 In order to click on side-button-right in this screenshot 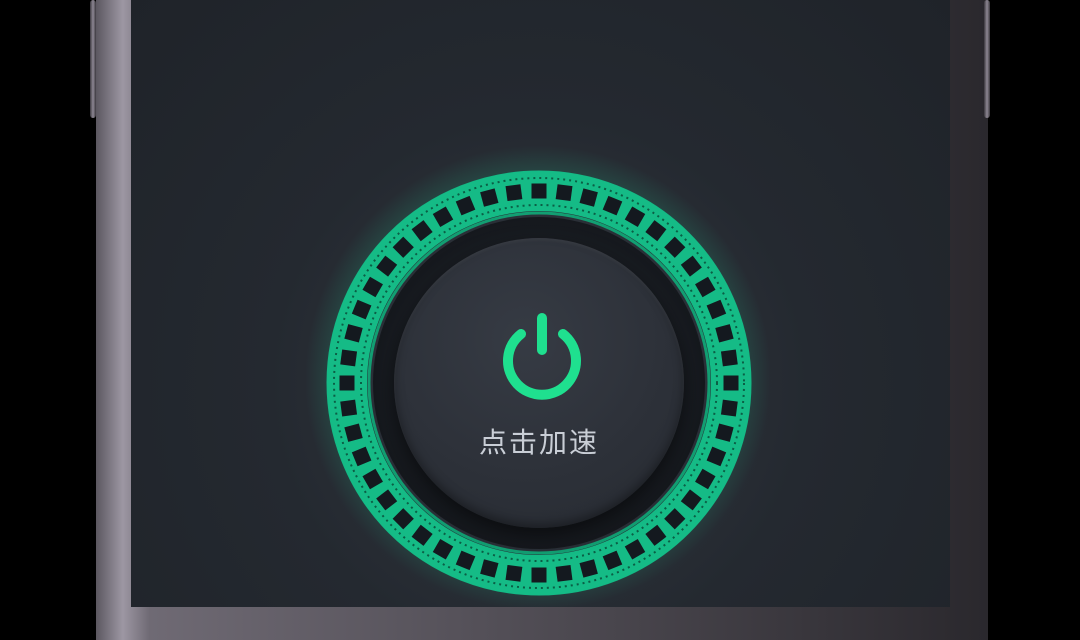, I will do `click(987, 59)`.